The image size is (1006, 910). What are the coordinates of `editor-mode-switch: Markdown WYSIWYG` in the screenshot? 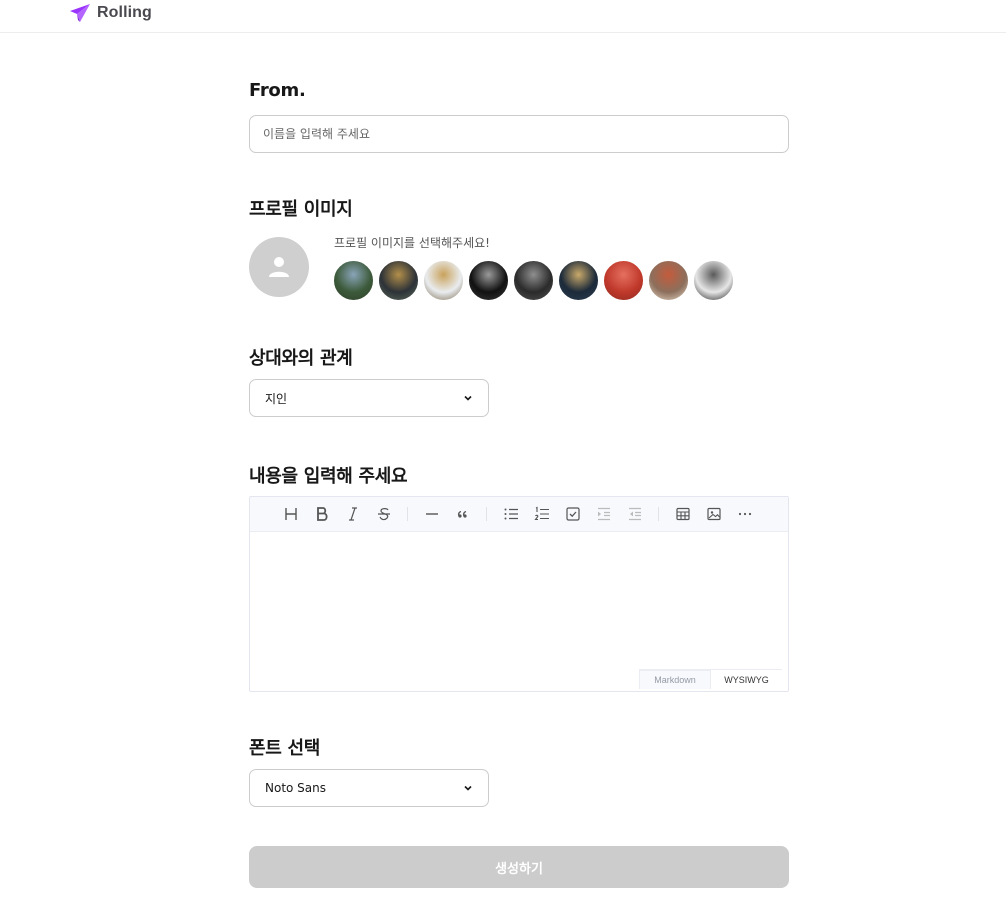 It's located at (710, 679).